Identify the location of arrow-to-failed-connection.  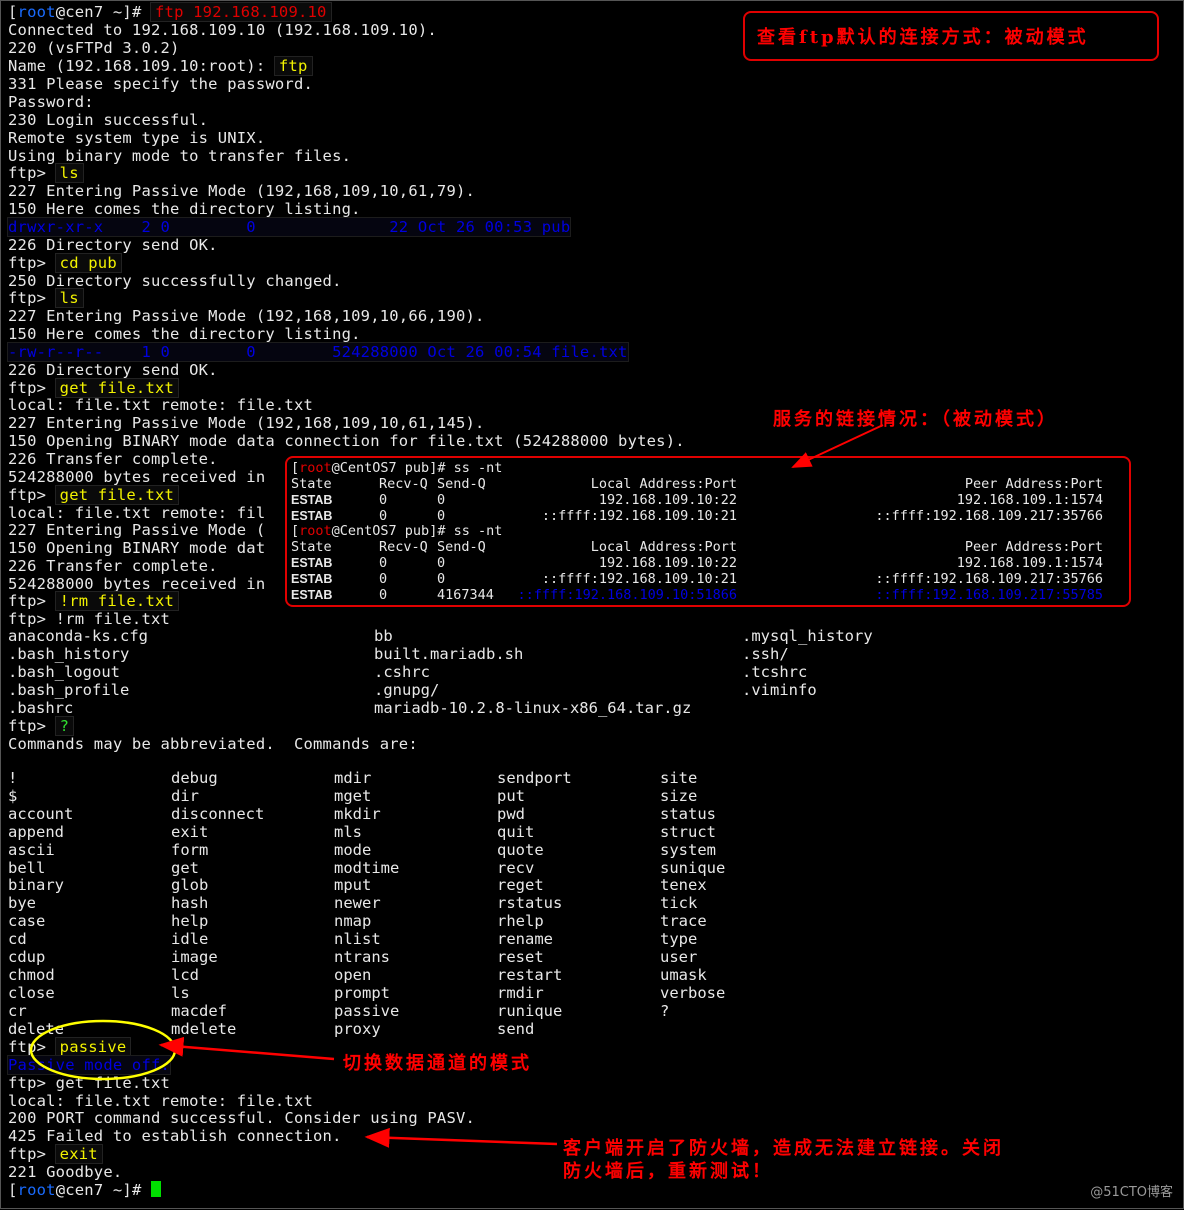
(461, 1137).